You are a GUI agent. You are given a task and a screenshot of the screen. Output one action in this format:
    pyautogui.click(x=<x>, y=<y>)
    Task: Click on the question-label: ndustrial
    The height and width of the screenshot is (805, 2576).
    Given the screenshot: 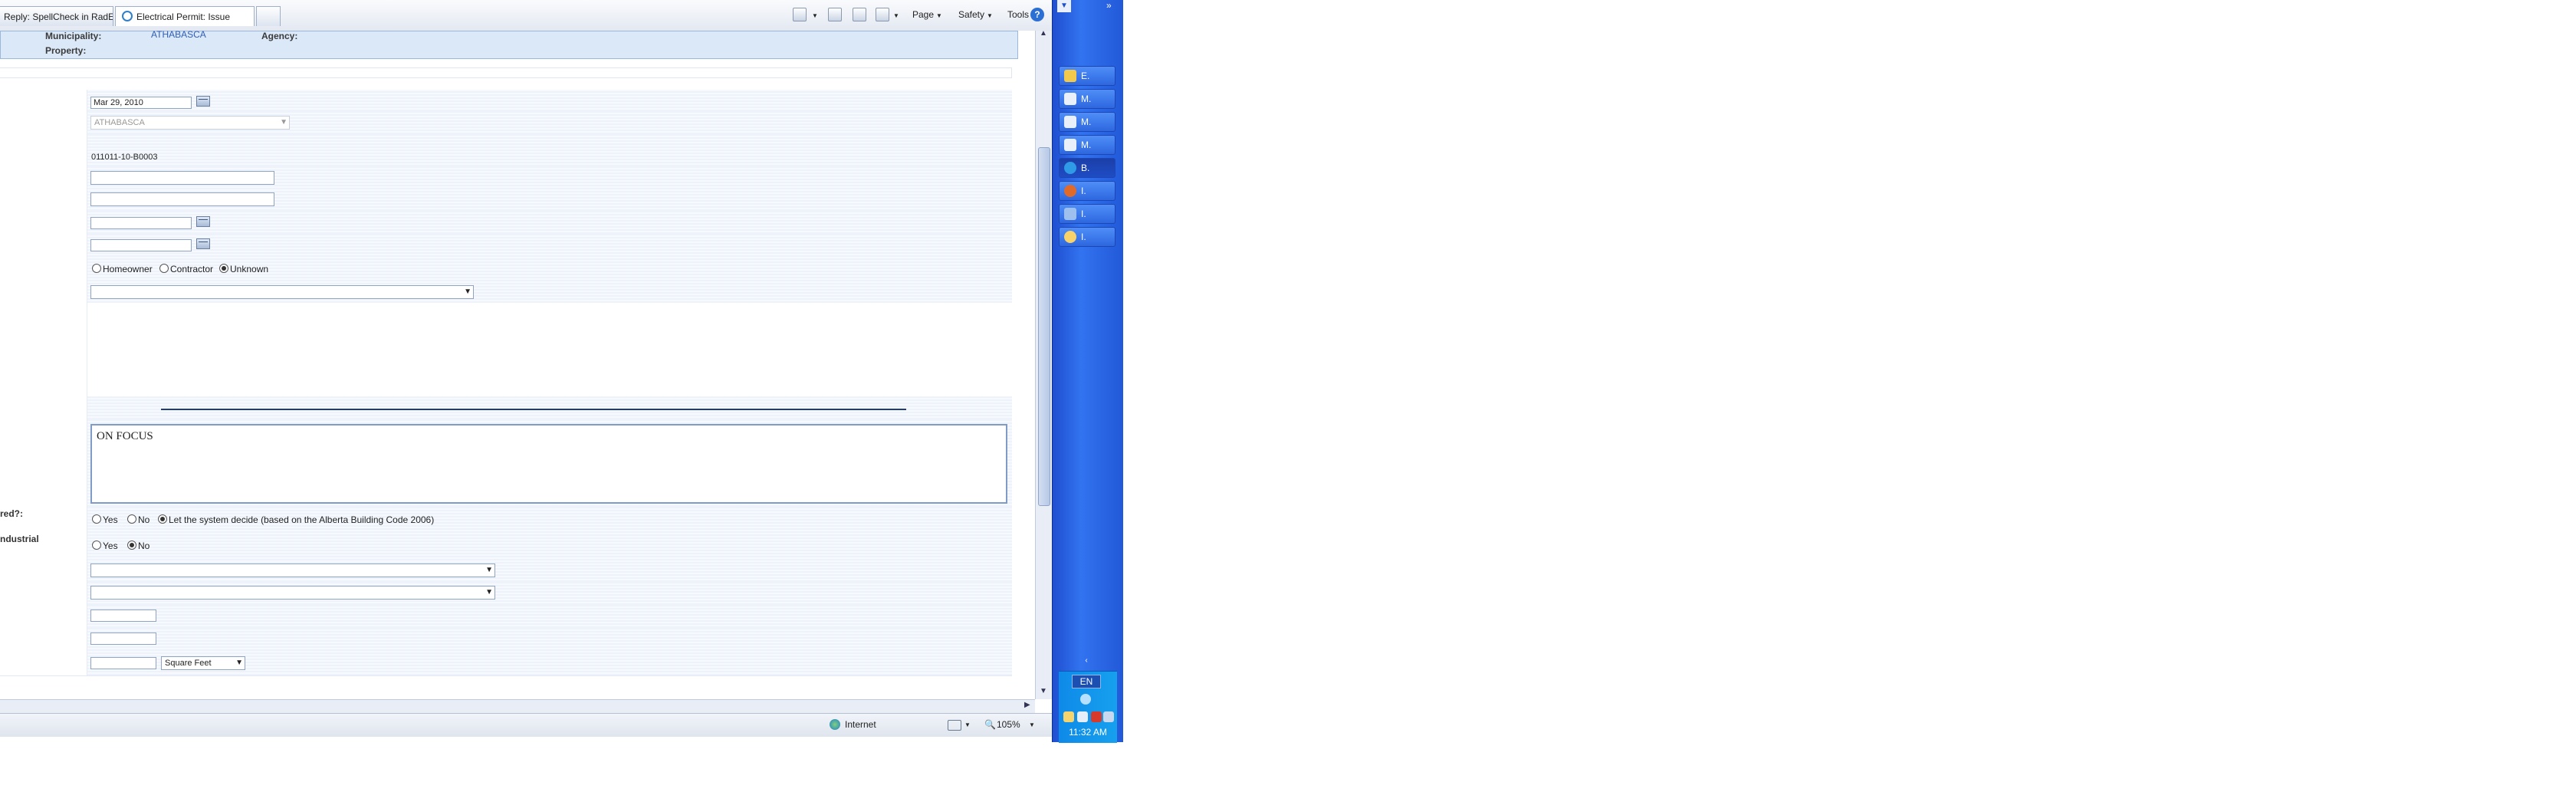 What is the action you would take?
    pyautogui.click(x=19, y=539)
    